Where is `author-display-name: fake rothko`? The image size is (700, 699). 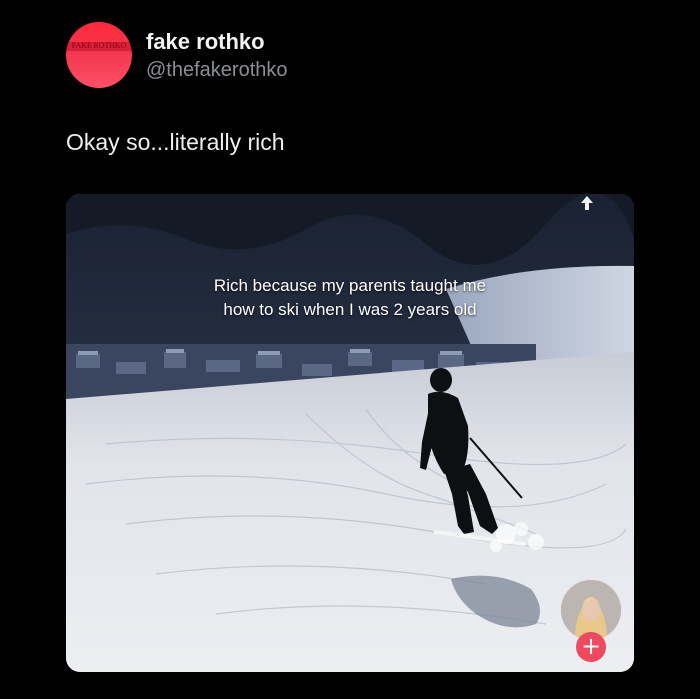
author-display-name: fake rothko is located at coordinates (217, 42).